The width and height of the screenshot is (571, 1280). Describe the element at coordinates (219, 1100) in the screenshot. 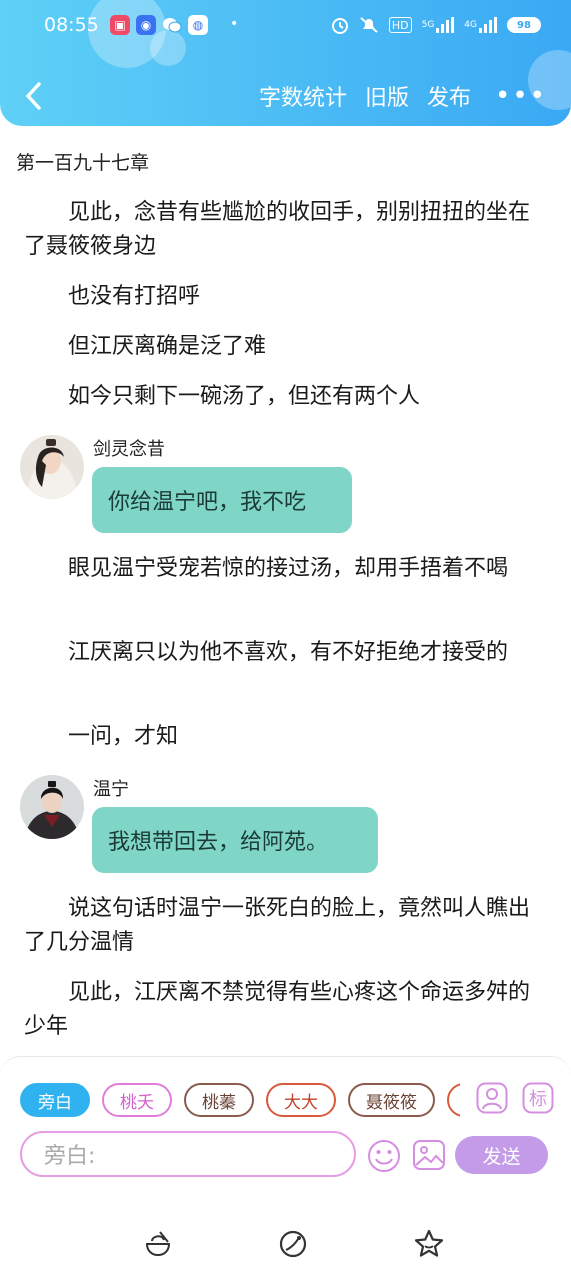

I see `role-chip: 桃蓁` at that location.